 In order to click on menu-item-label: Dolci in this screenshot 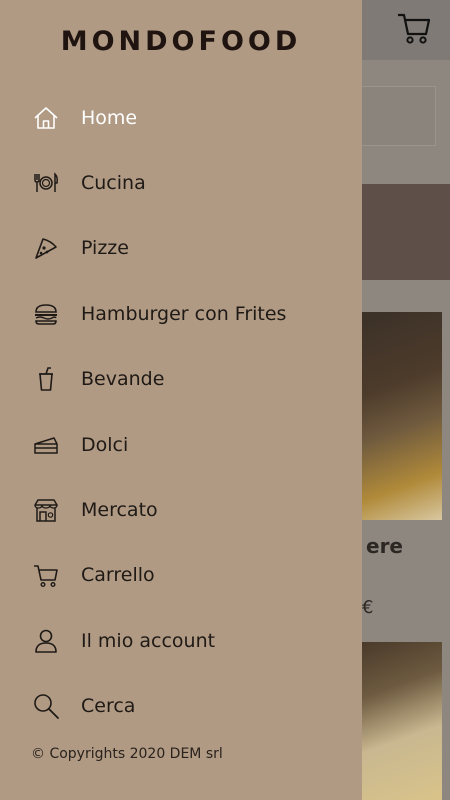, I will do `click(105, 444)`.